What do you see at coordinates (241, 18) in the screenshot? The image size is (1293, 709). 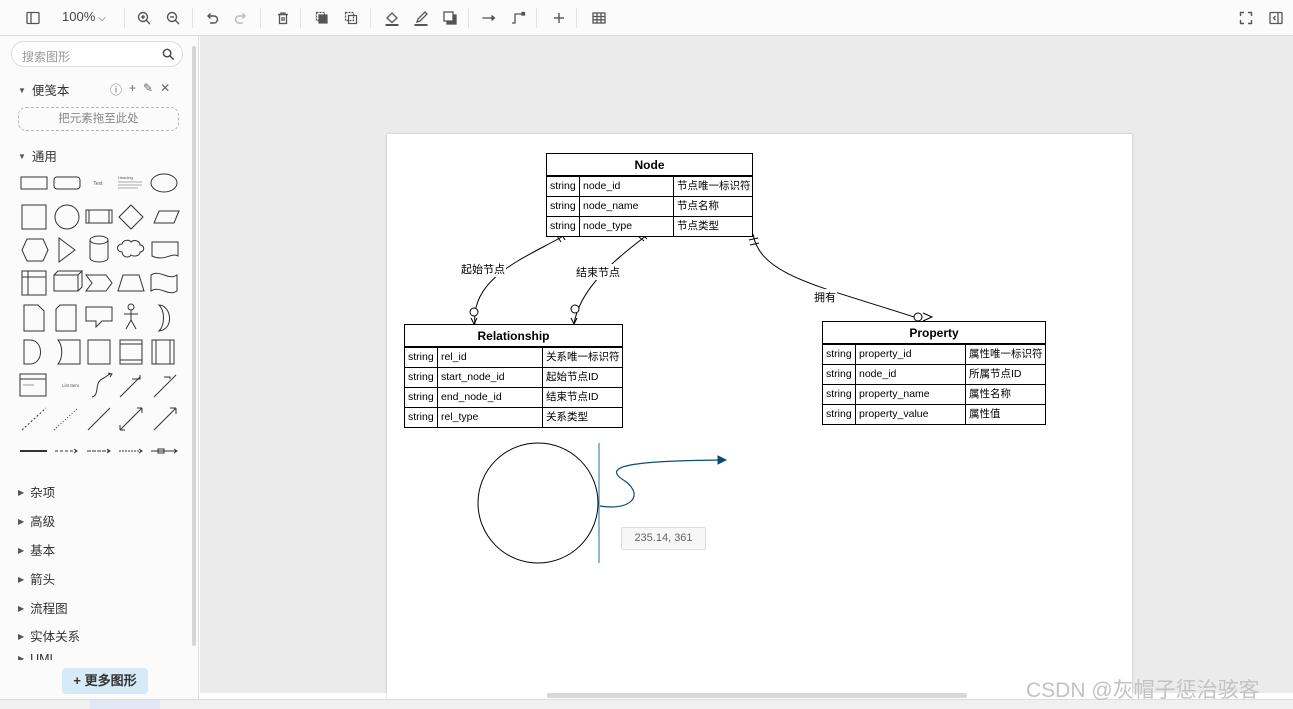 I see `redo-icon` at bounding box center [241, 18].